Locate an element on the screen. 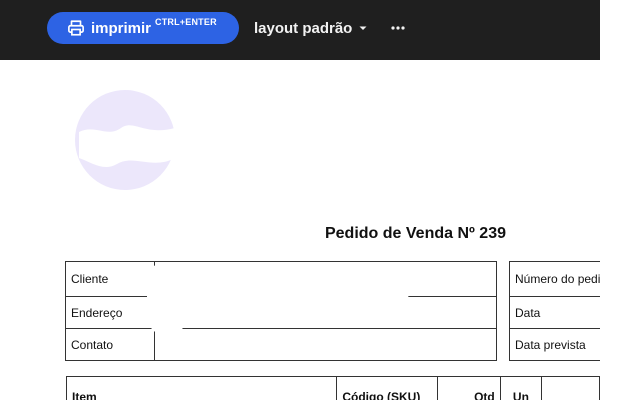 This screenshot has width=640, height=400. date-label: Data is located at coordinates (554, 312).